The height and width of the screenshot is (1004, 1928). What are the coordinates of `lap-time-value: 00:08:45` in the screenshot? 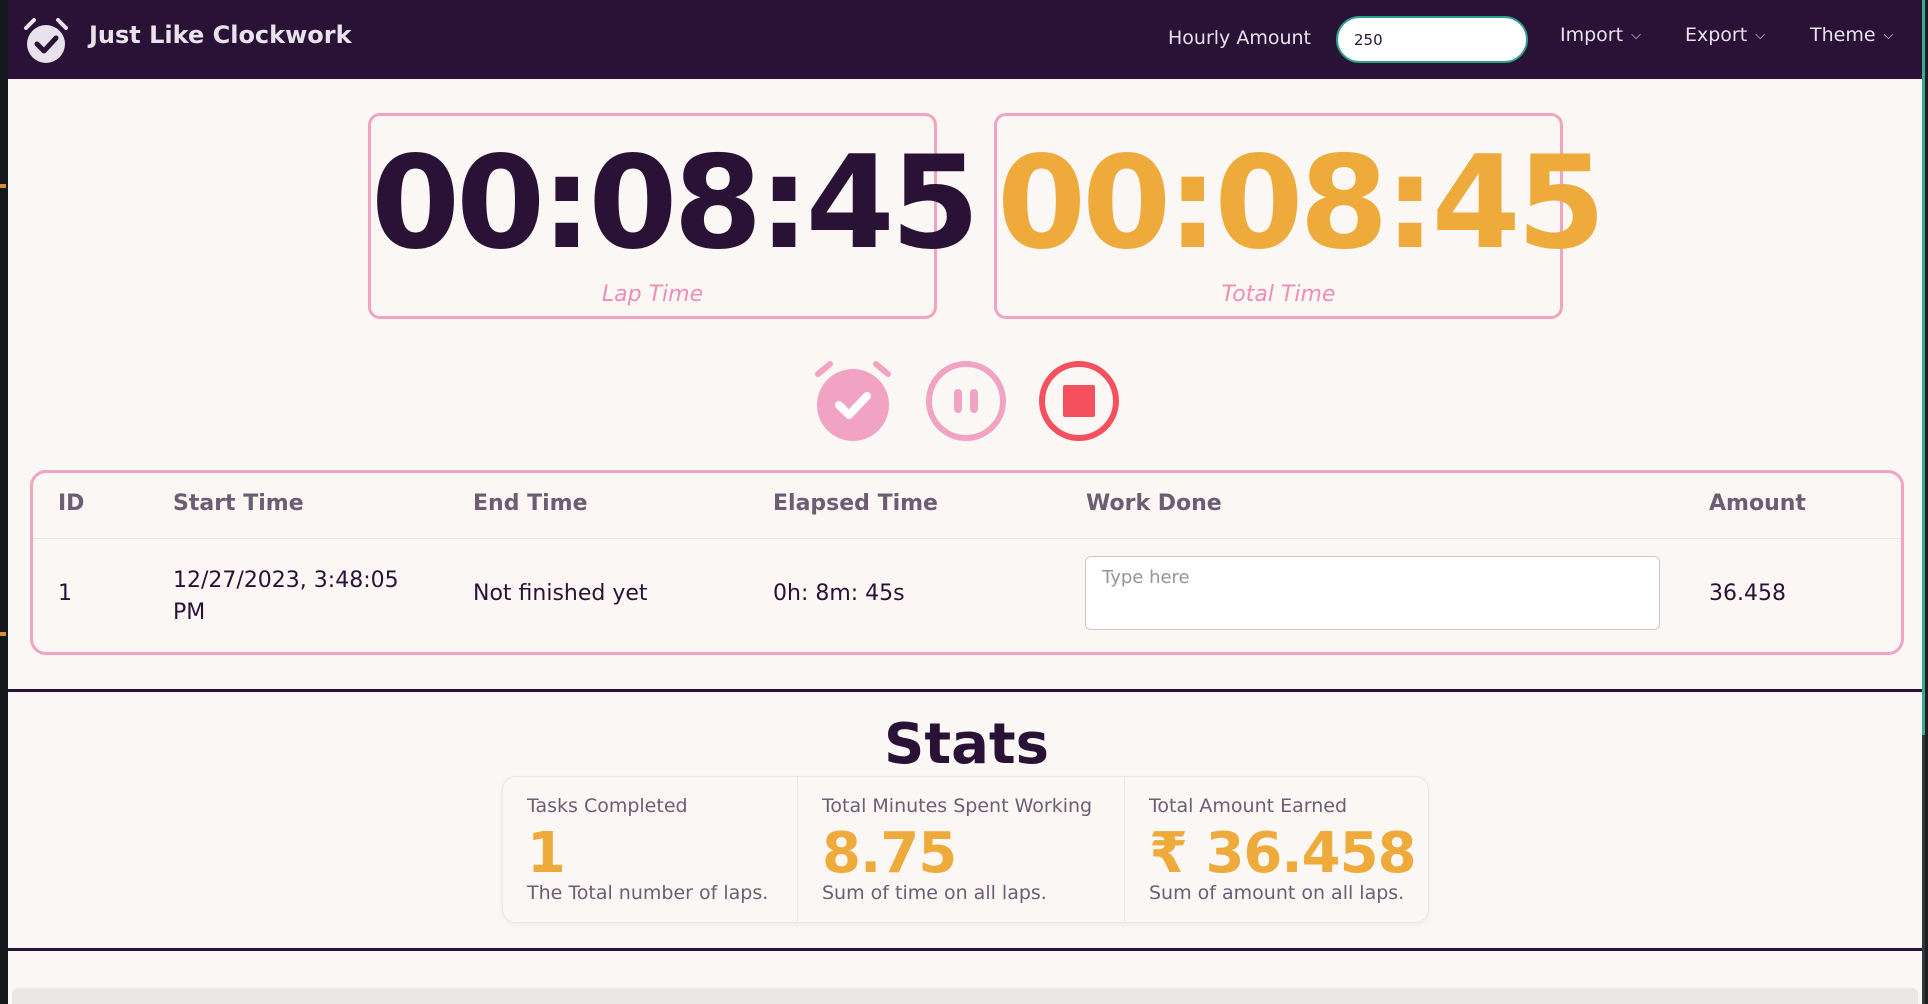 It's located at (675, 203).